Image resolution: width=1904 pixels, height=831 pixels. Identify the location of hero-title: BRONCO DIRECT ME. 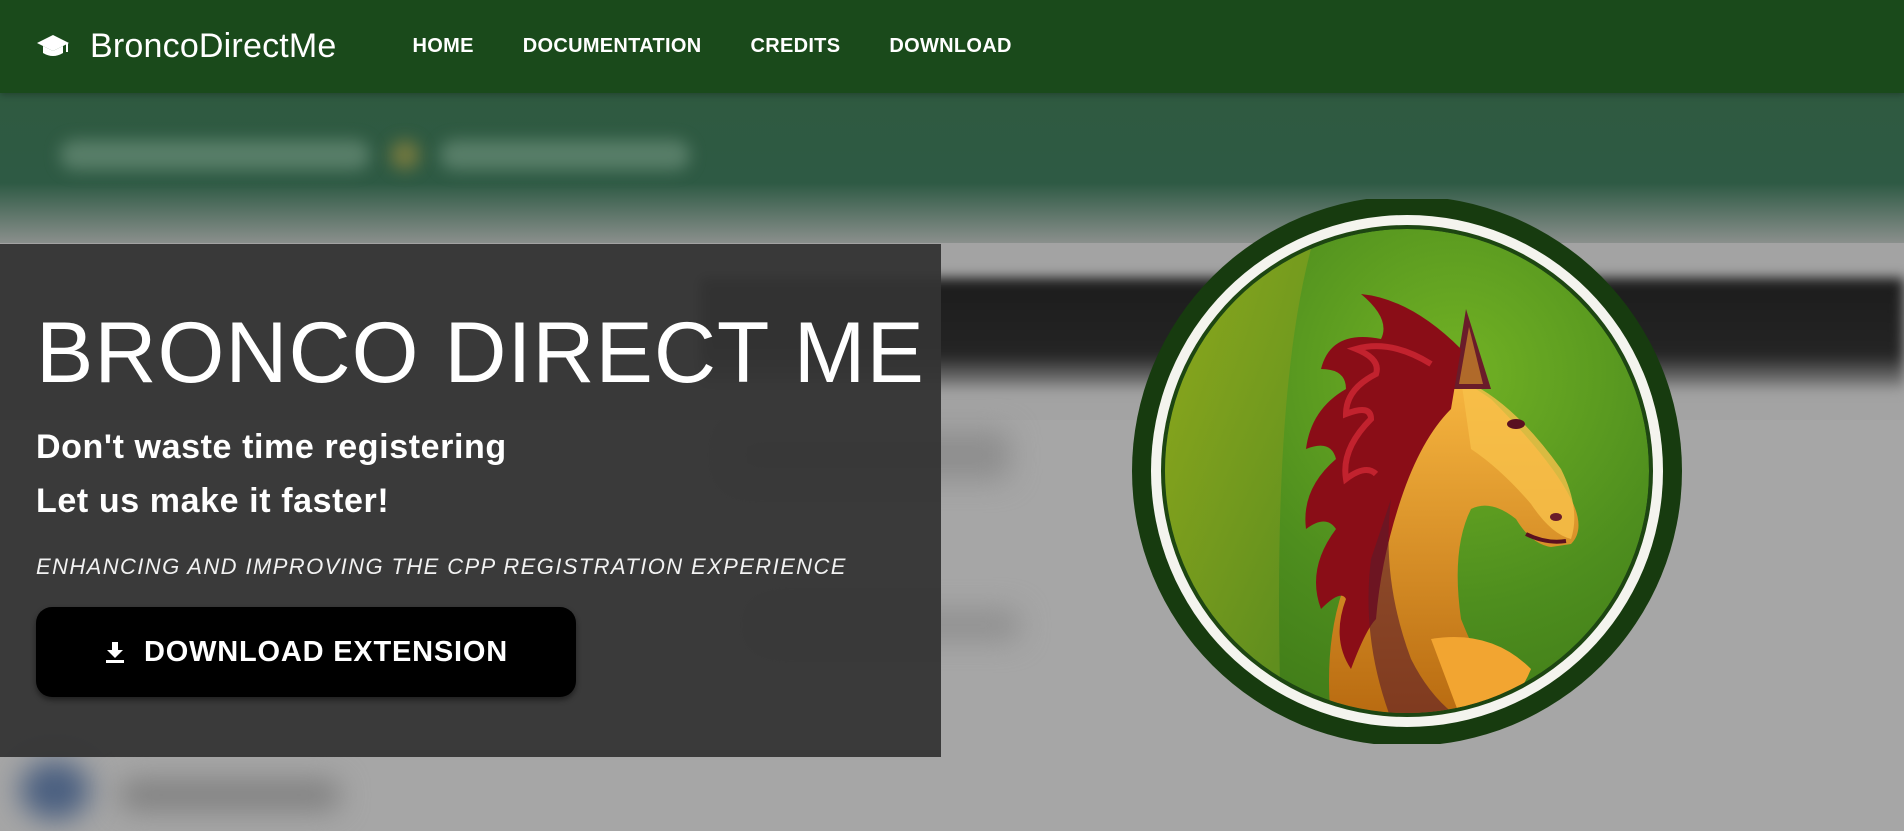
(480, 353).